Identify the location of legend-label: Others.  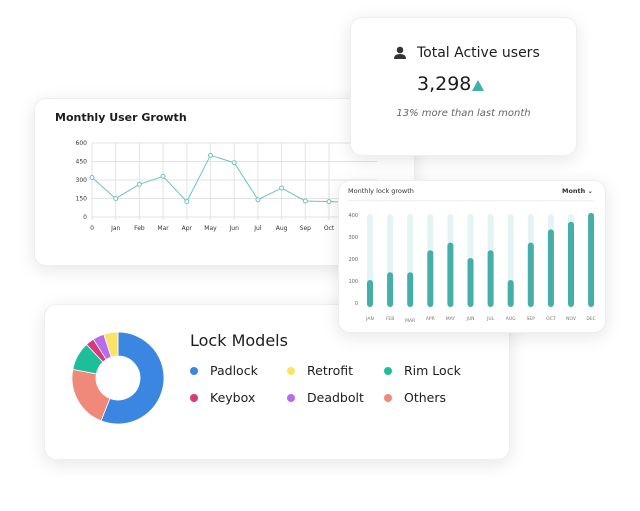
(425, 397).